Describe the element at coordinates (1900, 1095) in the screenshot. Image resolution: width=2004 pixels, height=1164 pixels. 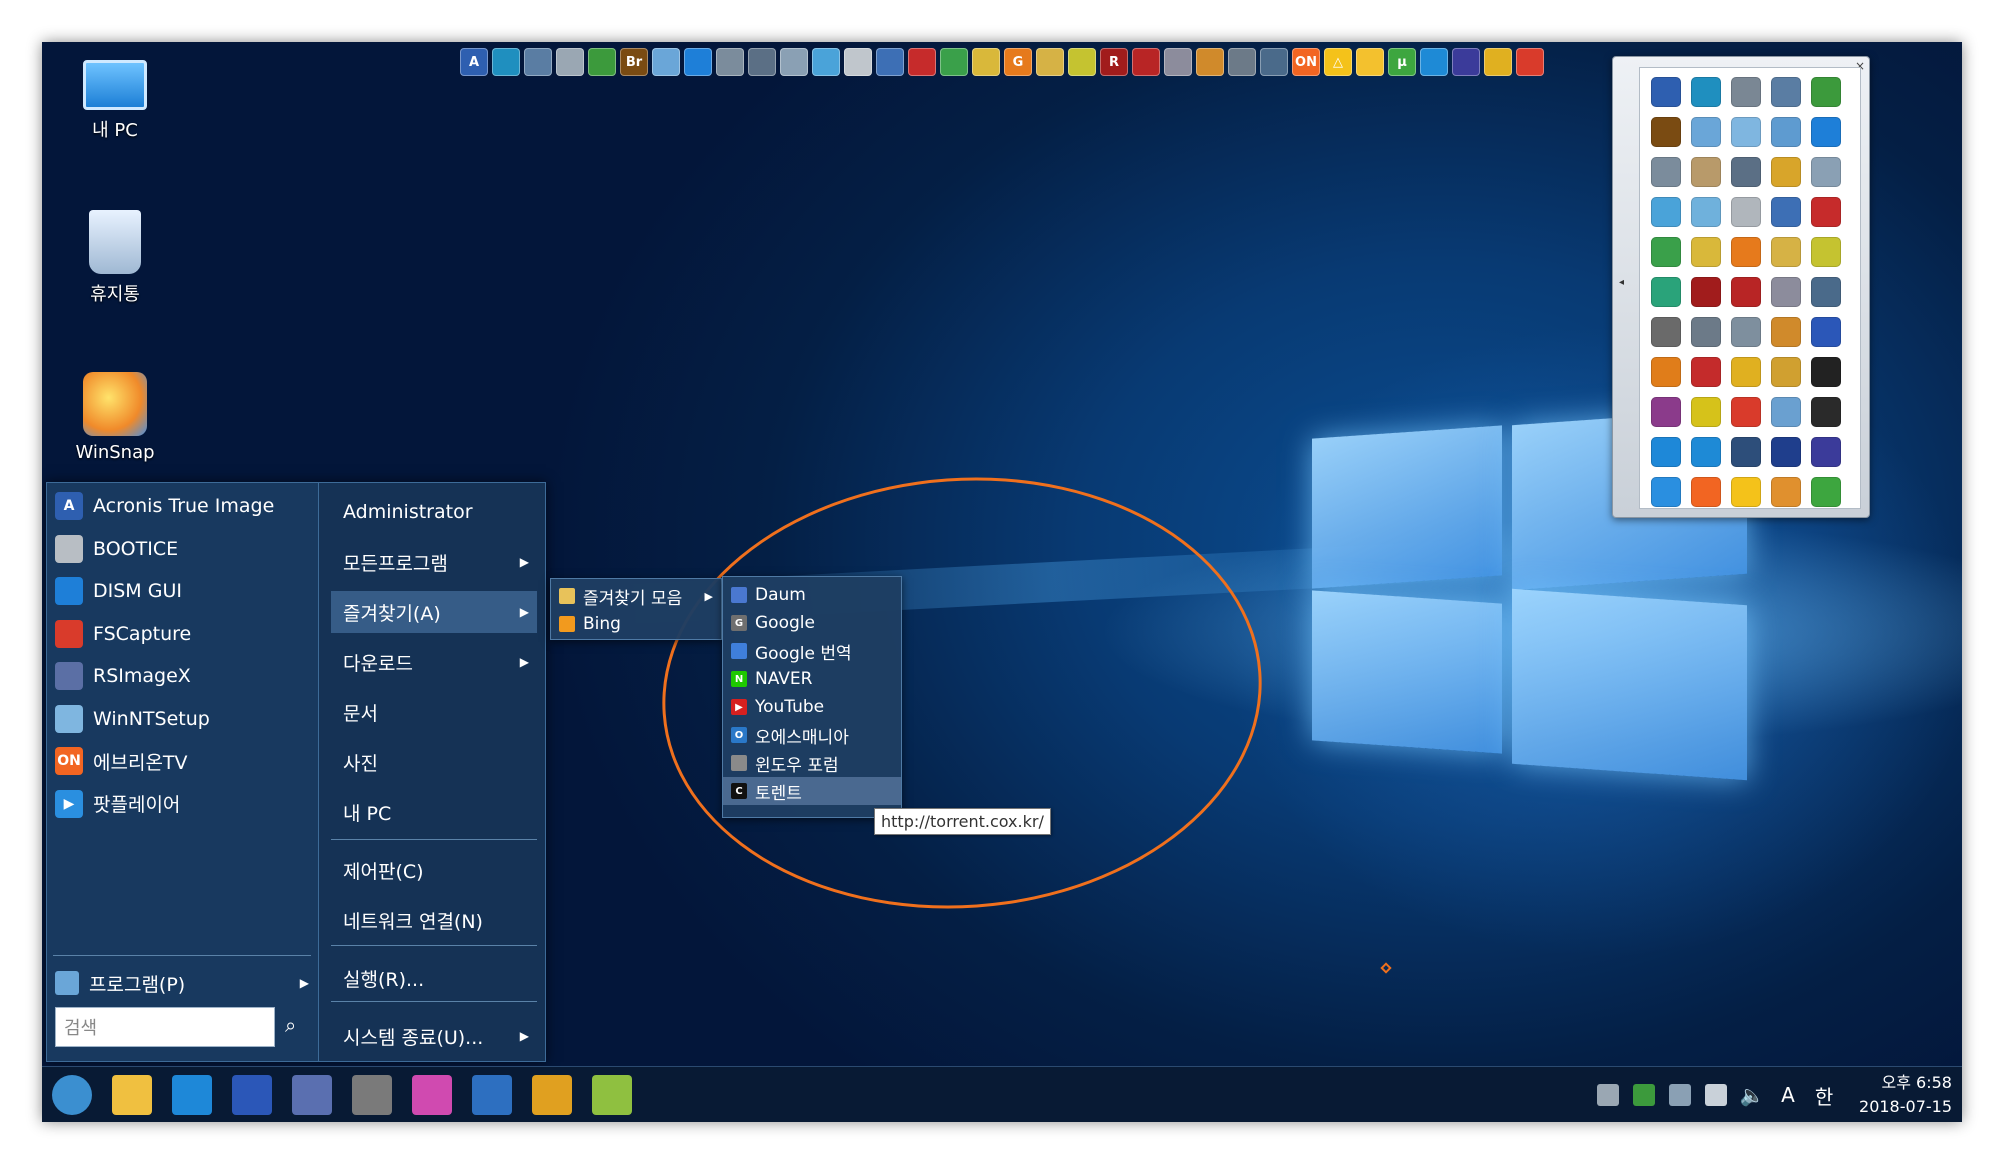
I see `clock: 오후 6:58 2018-07-15` at that location.